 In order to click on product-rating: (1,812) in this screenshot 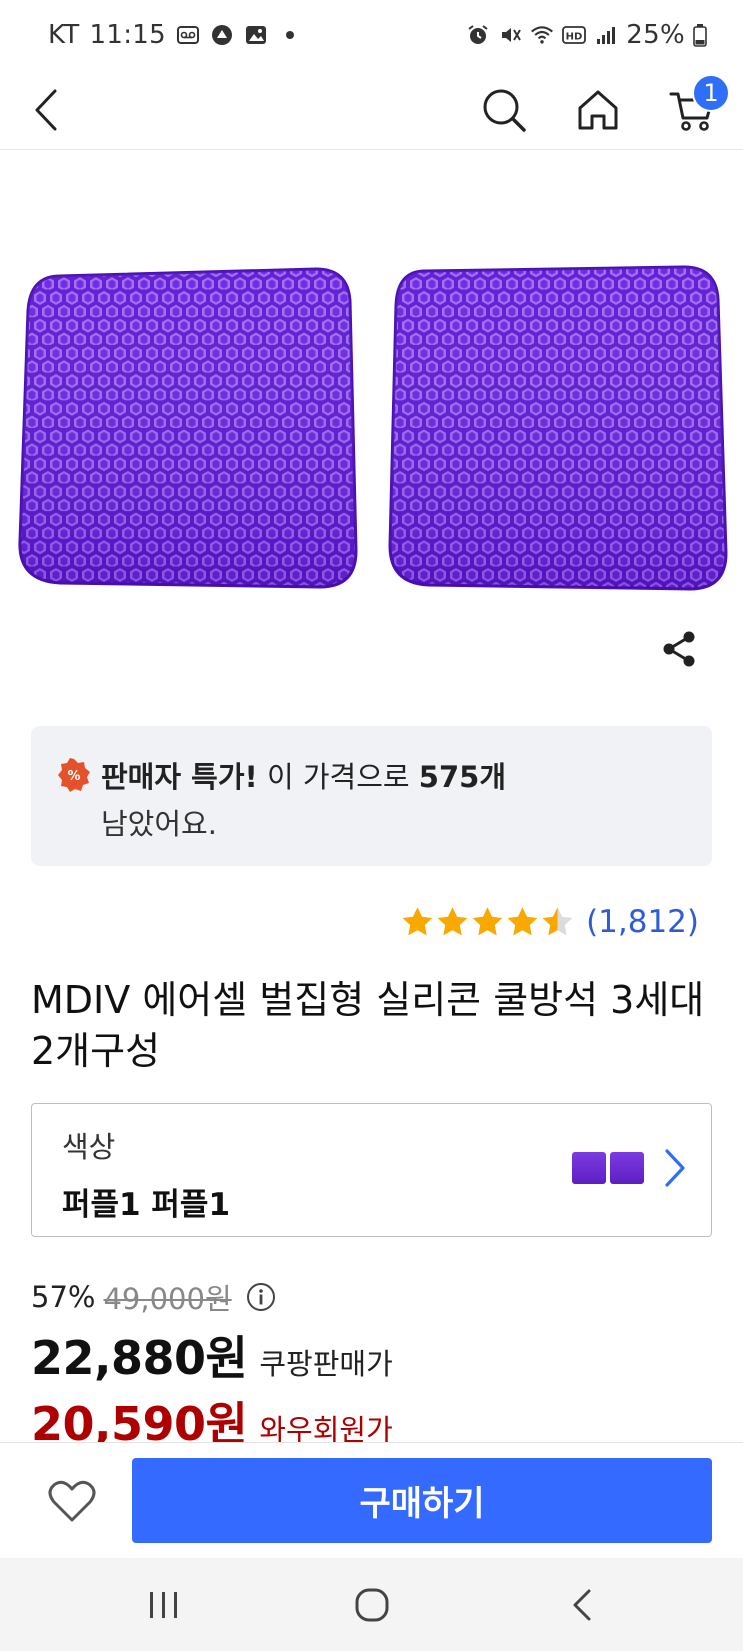, I will do `click(550, 922)`.